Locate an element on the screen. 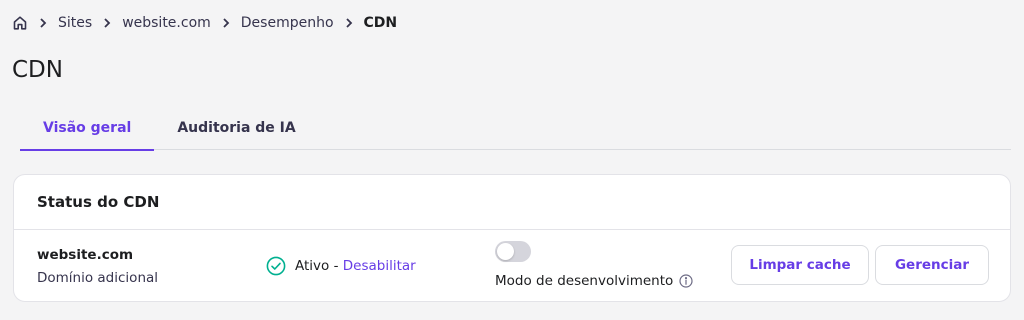 The height and width of the screenshot is (320, 1024). disable-link: Desabilitar is located at coordinates (379, 266).